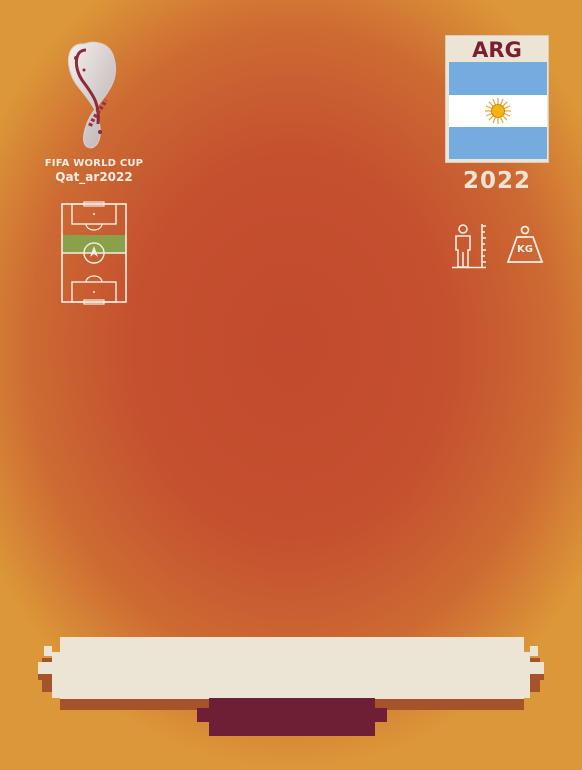  I want to click on flag-stripe-top, so click(498, 78).